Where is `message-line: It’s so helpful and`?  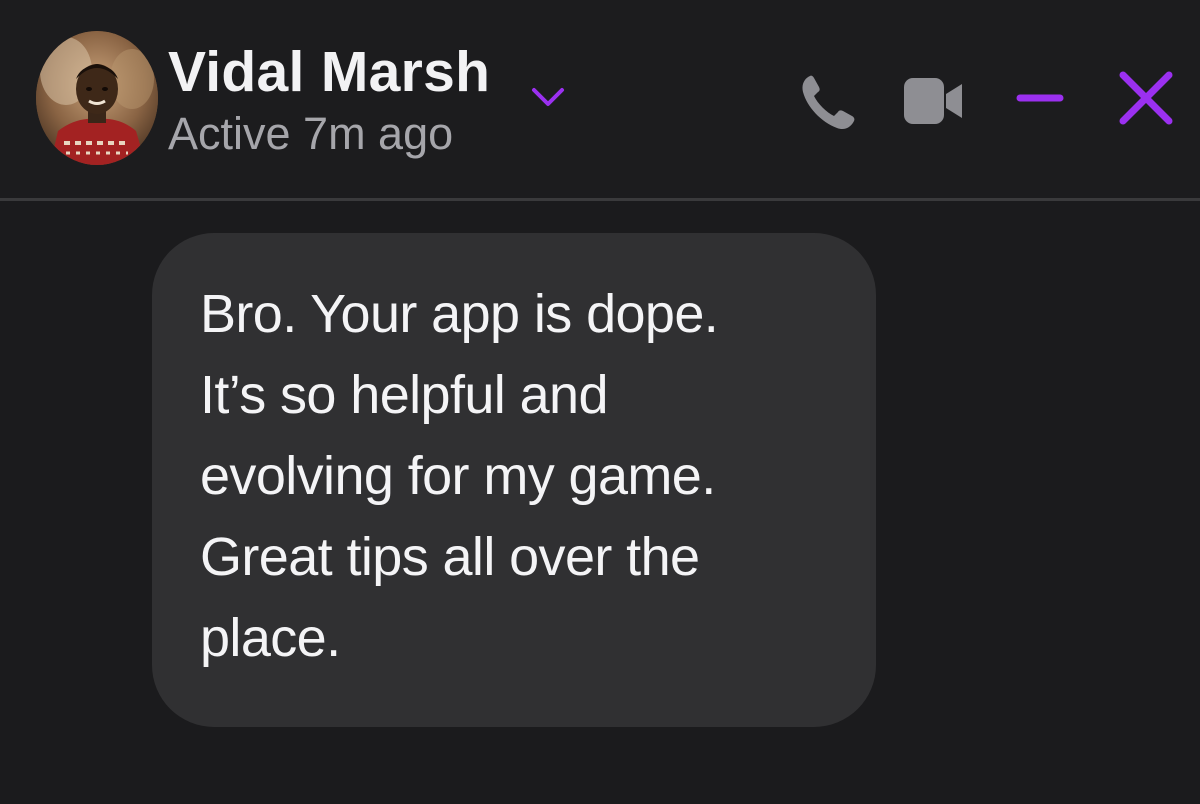
message-line: It’s so helpful and is located at coordinates (404, 395).